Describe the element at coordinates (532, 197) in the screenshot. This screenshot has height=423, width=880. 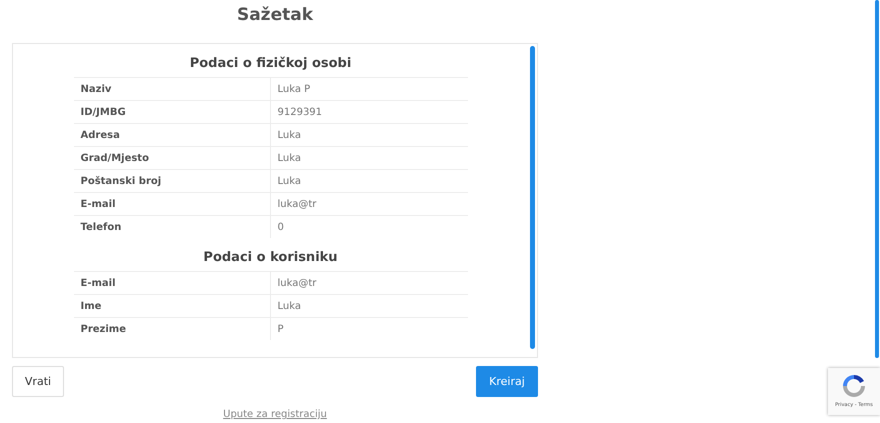
I see `scrollbar-thumb` at that location.